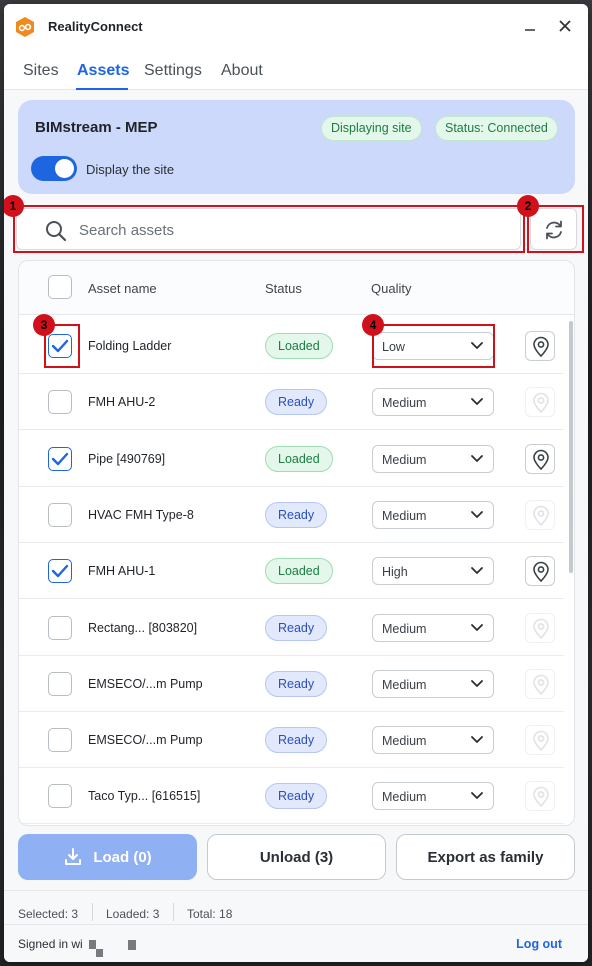 This screenshot has width=592, height=966. What do you see at coordinates (268, 229) in the screenshot?
I see `search-input: Search assets` at bounding box center [268, 229].